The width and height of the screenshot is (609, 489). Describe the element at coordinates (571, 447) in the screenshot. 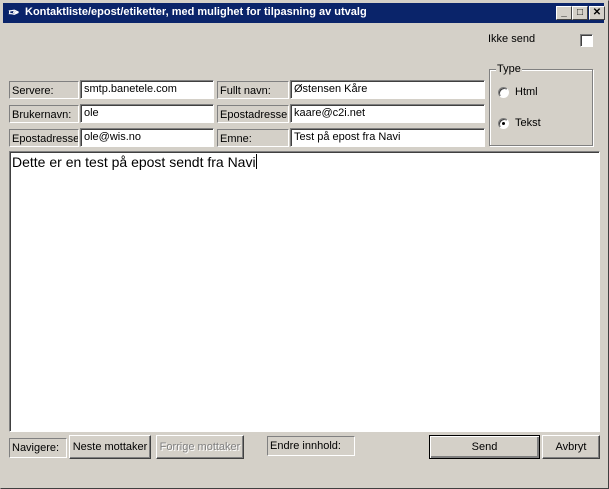

I see `avbryt-button: Avbryt` at that location.